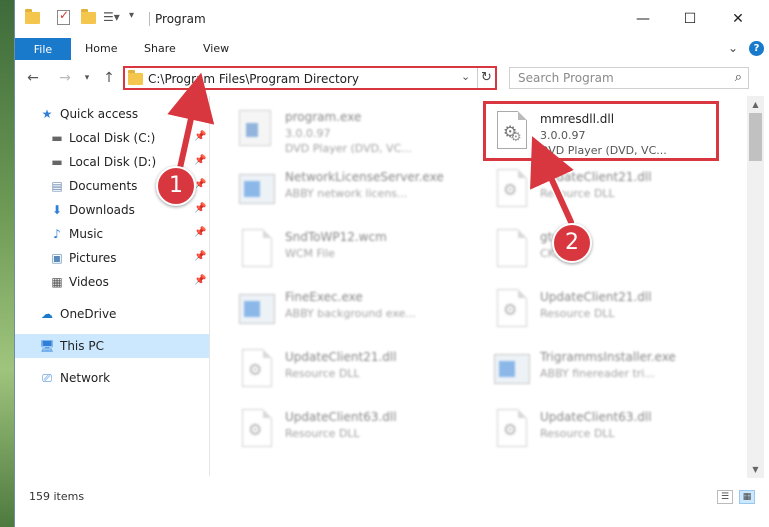 This screenshot has height=527, width=769. Describe the element at coordinates (176, 186) in the screenshot. I see `callout-badge-one: 1` at that location.